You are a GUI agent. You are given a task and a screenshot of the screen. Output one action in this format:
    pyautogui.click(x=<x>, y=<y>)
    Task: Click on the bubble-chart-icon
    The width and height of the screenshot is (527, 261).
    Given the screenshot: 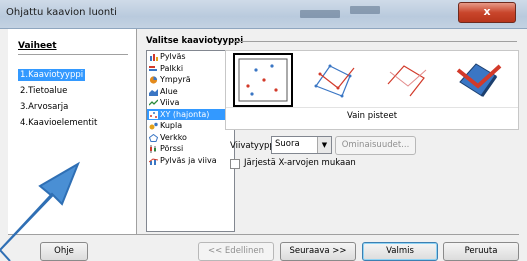 What is the action you would take?
    pyautogui.click(x=153, y=126)
    